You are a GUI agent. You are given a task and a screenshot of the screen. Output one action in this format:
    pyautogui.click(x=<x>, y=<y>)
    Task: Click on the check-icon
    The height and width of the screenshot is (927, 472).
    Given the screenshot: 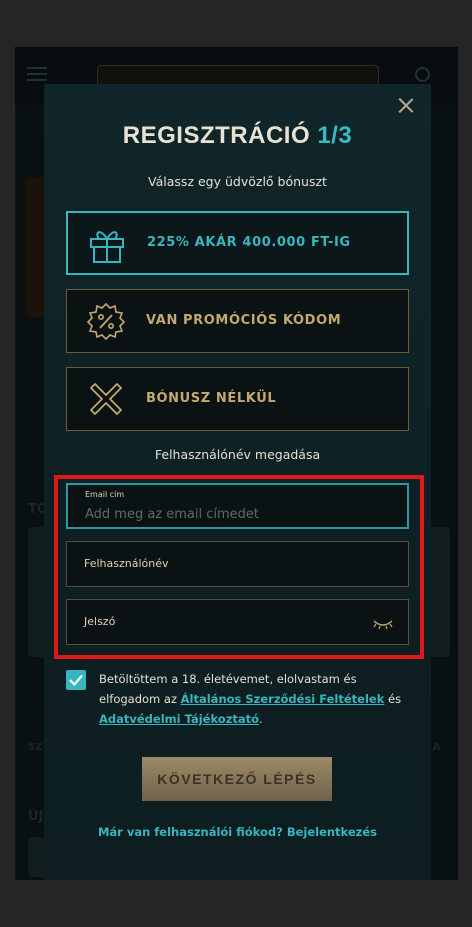 What is the action you would take?
    pyautogui.click(x=76, y=680)
    